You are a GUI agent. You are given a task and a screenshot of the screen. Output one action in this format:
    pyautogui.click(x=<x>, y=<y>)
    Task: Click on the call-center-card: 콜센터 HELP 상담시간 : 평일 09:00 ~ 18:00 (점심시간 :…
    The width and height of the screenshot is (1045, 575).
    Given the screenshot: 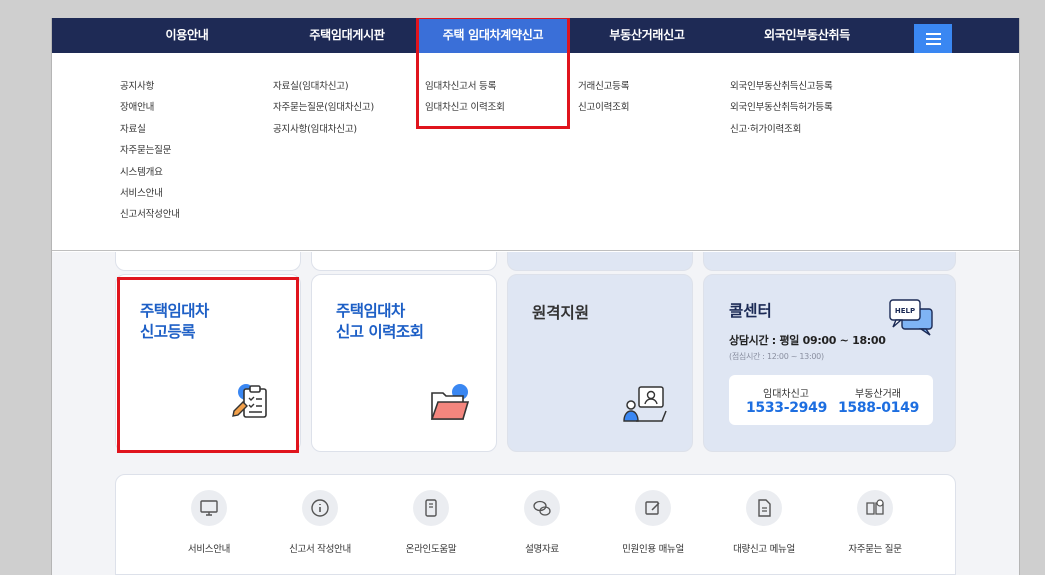 What is the action you would take?
    pyautogui.click(x=829, y=363)
    